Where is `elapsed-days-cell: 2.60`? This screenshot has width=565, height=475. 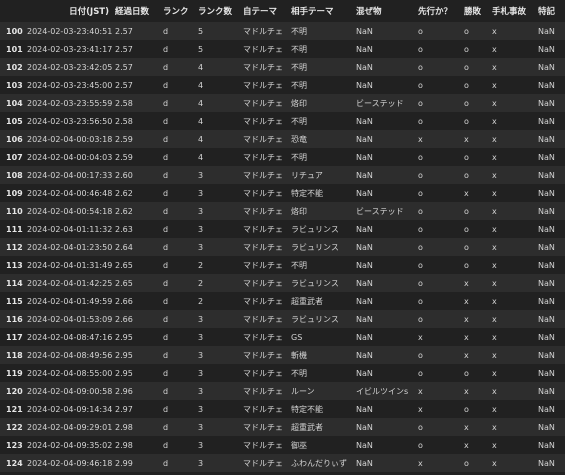 elapsed-days-cell: 2.60 is located at coordinates (124, 175).